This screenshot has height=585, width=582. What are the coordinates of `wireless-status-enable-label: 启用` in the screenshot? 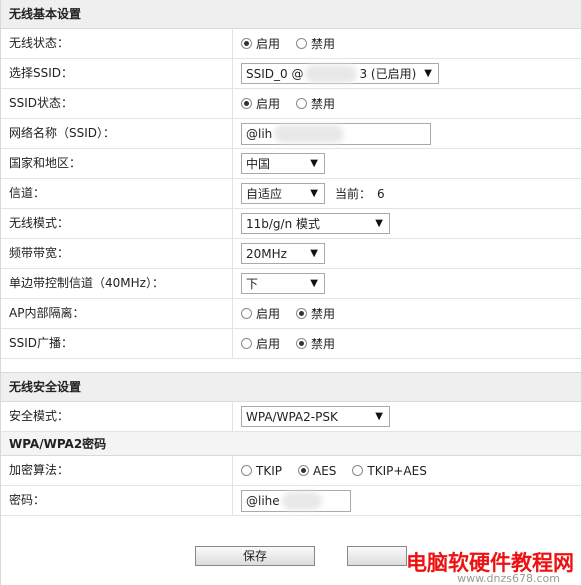 It's located at (268, 44).